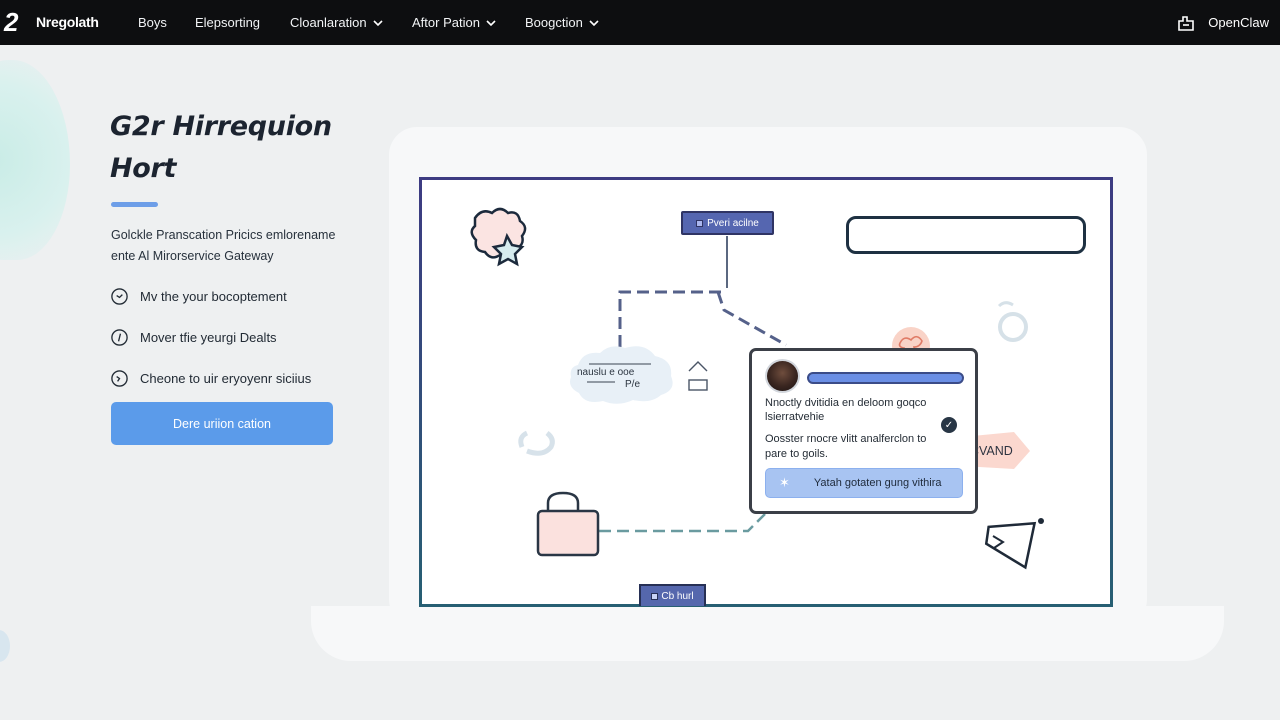 The width and height of the screenshot is (1280, 720). I want to click on cloud-text-line1: nauslu e ooe, so click(606, 372).